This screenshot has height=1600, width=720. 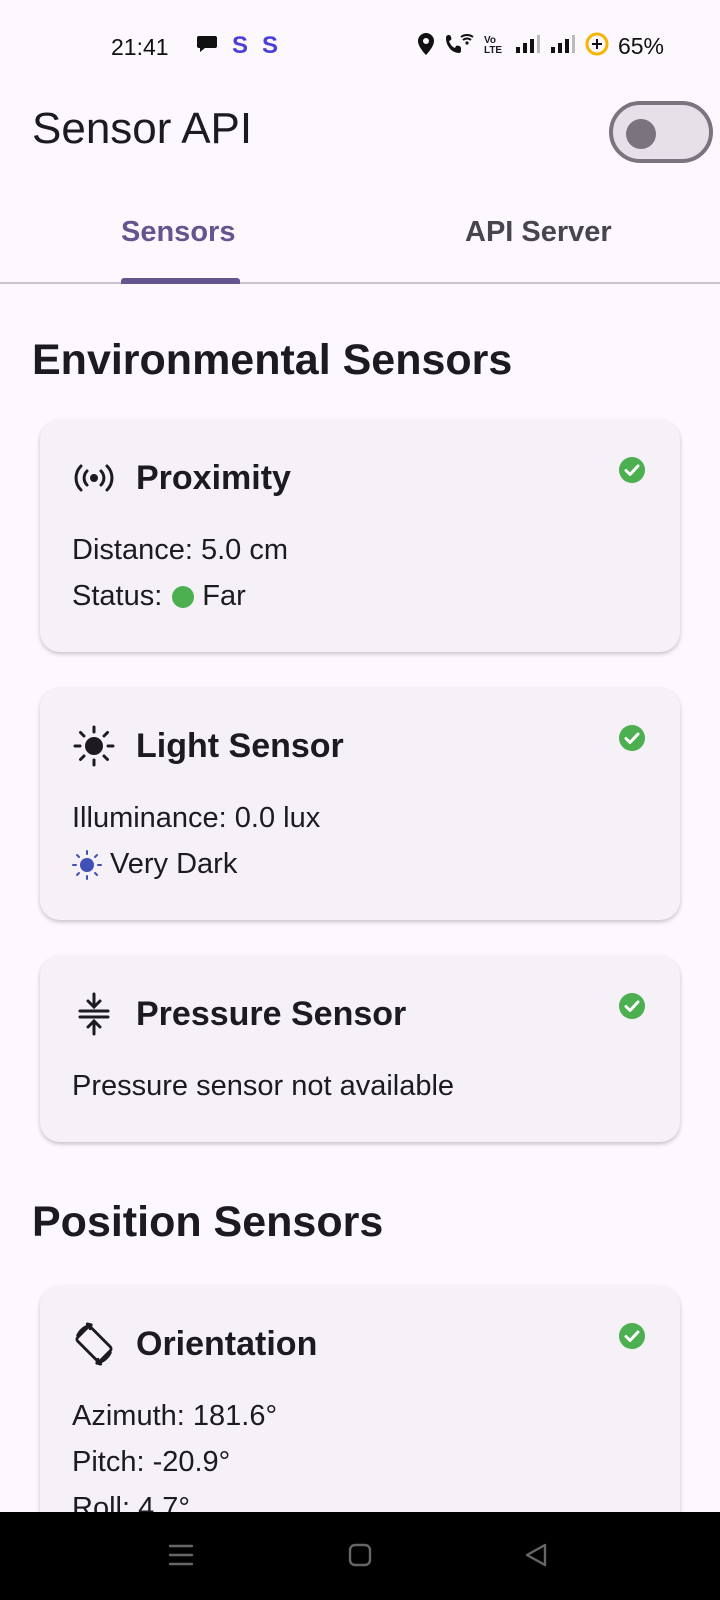 I want to click on proximity-status: Status: Far, so click(x=159, y=596).